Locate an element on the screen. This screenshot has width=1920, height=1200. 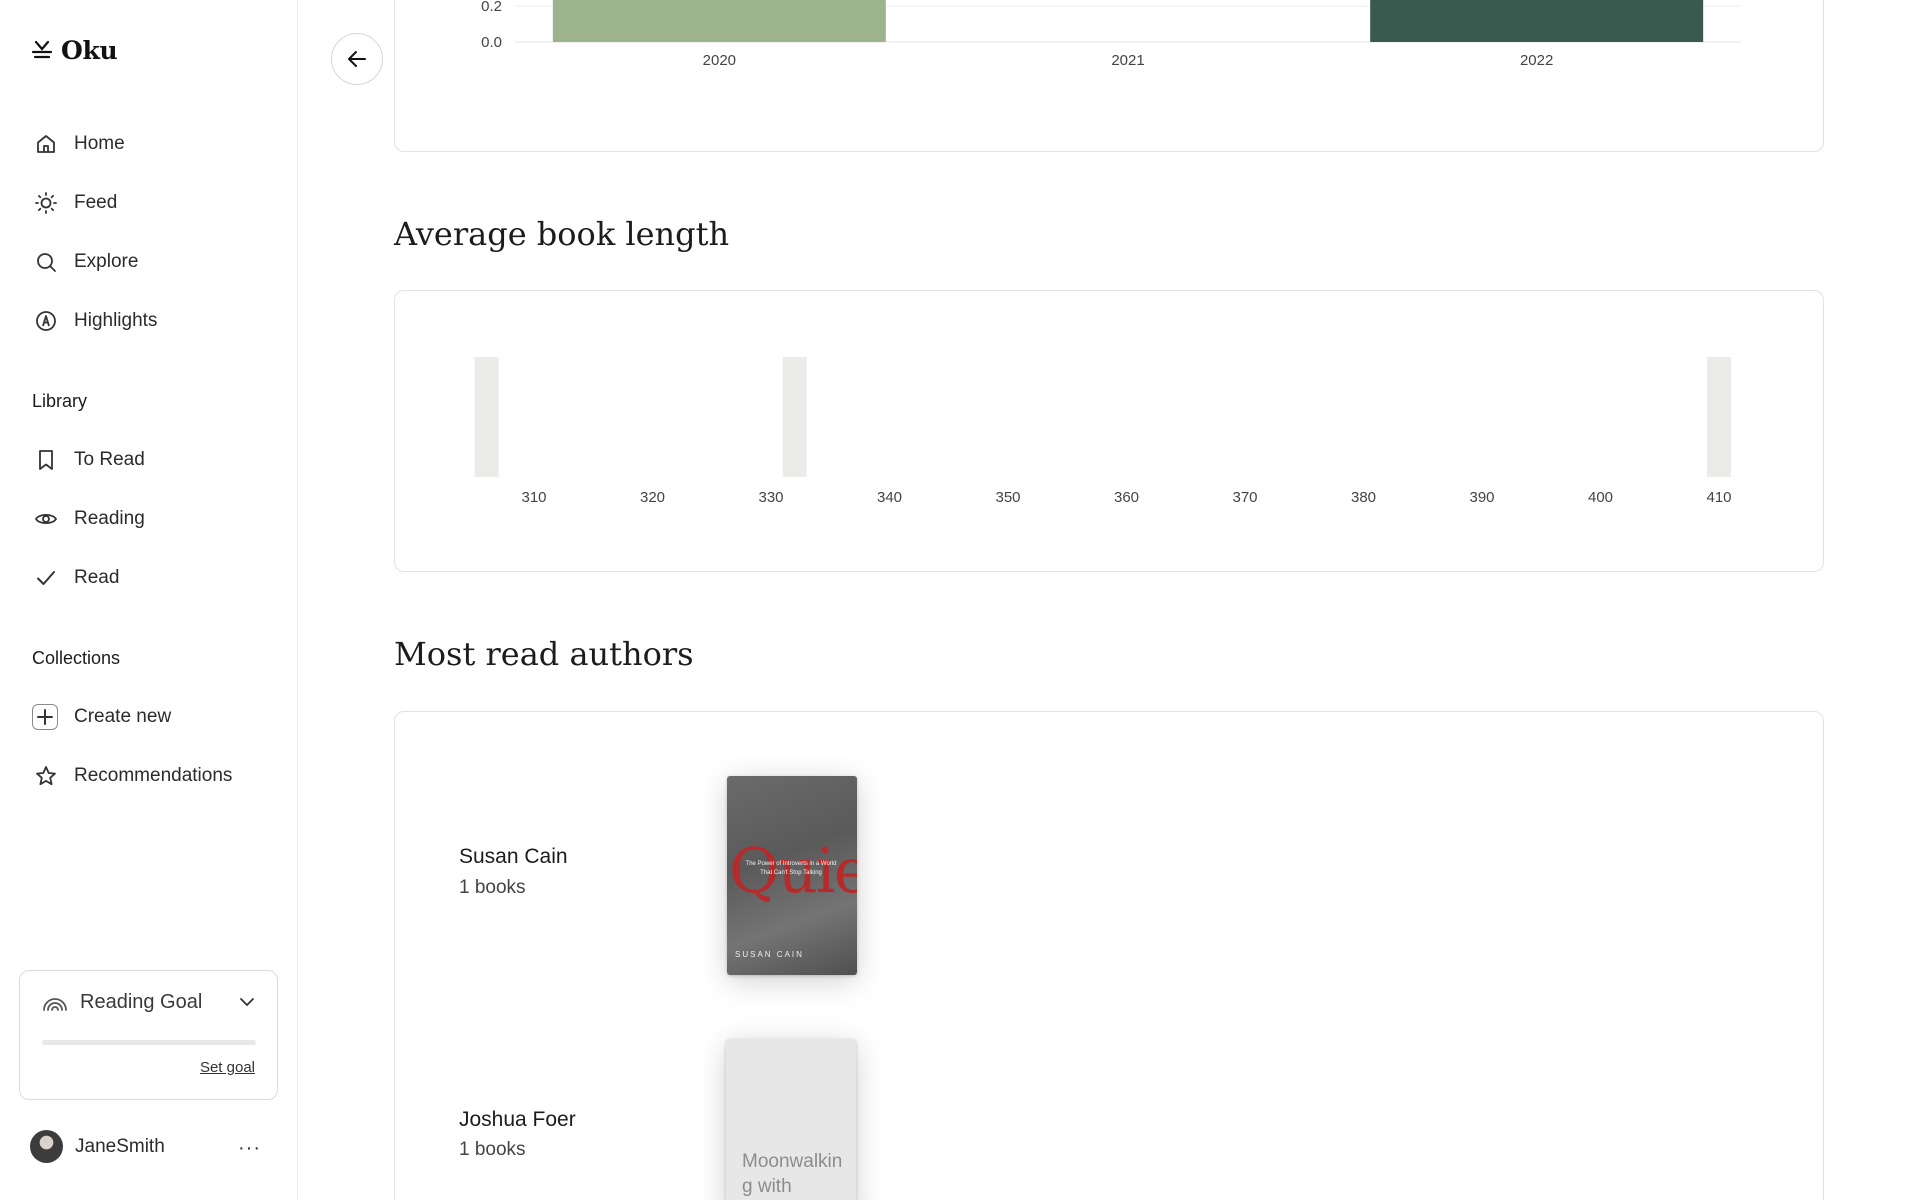
arrow-left-icon is located at coordinates (357, 59).